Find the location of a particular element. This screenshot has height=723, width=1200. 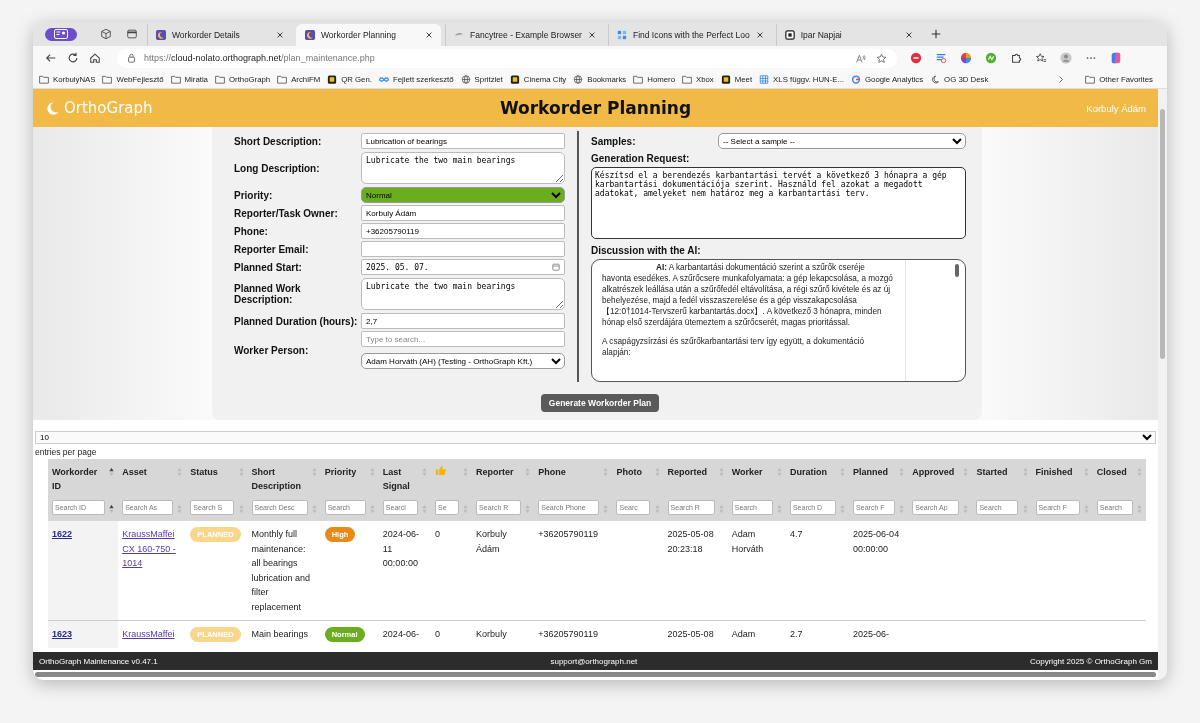

moon-logo-icon is located at coordinates (52, 108).